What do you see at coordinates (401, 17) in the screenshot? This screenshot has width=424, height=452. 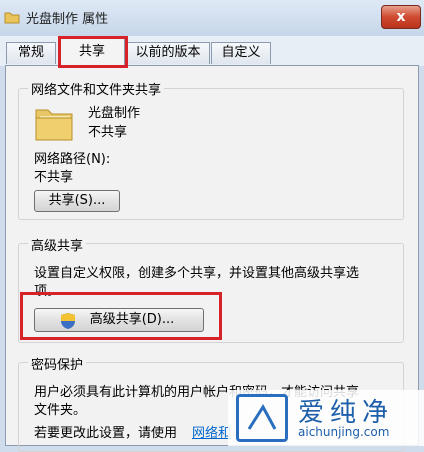 I see `close-button: x` at bounding box center [401, 17].